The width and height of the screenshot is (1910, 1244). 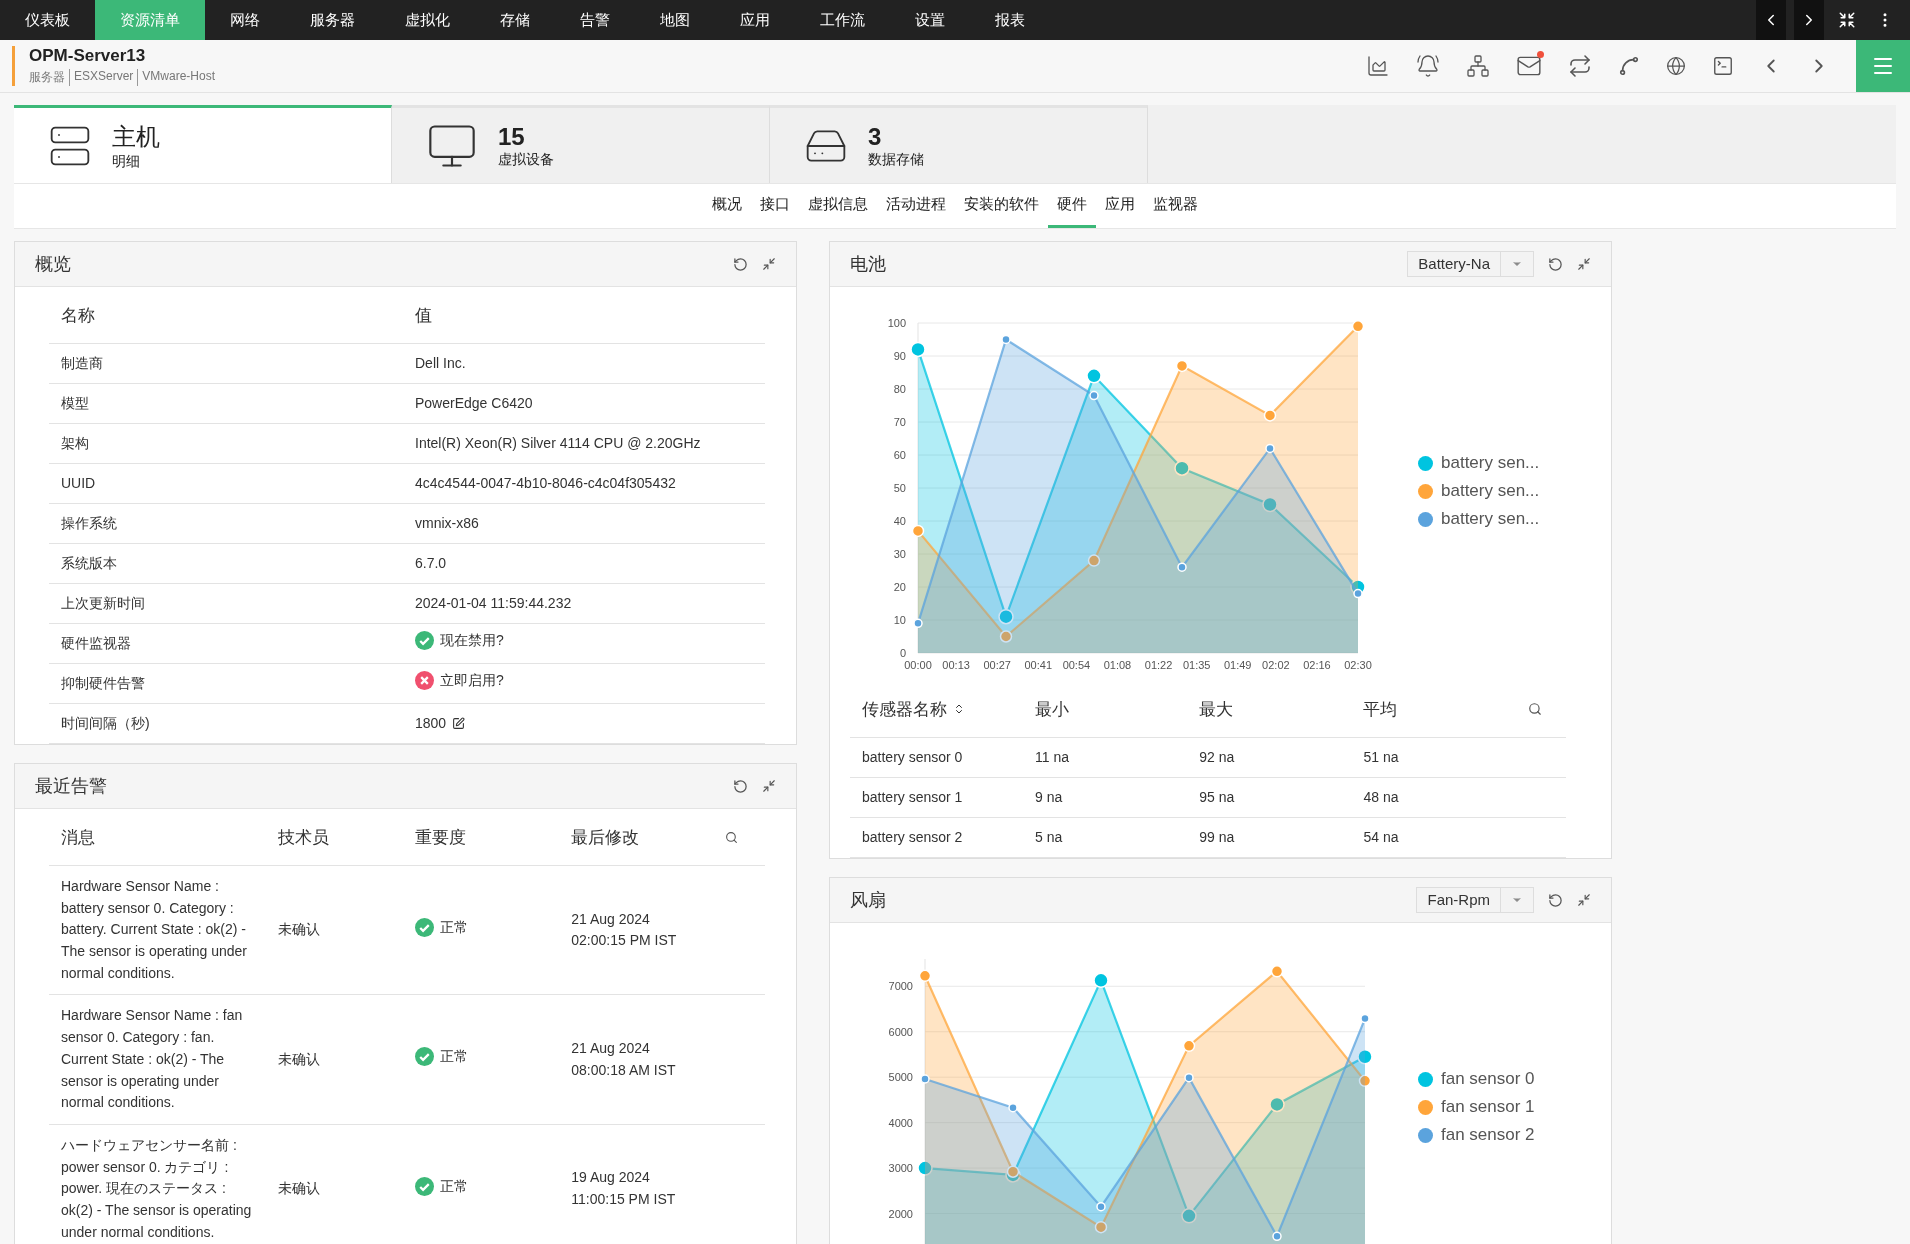 I want to click on value-text: 2024-01-04 11:59:44.232, so click(x=493, y=602).